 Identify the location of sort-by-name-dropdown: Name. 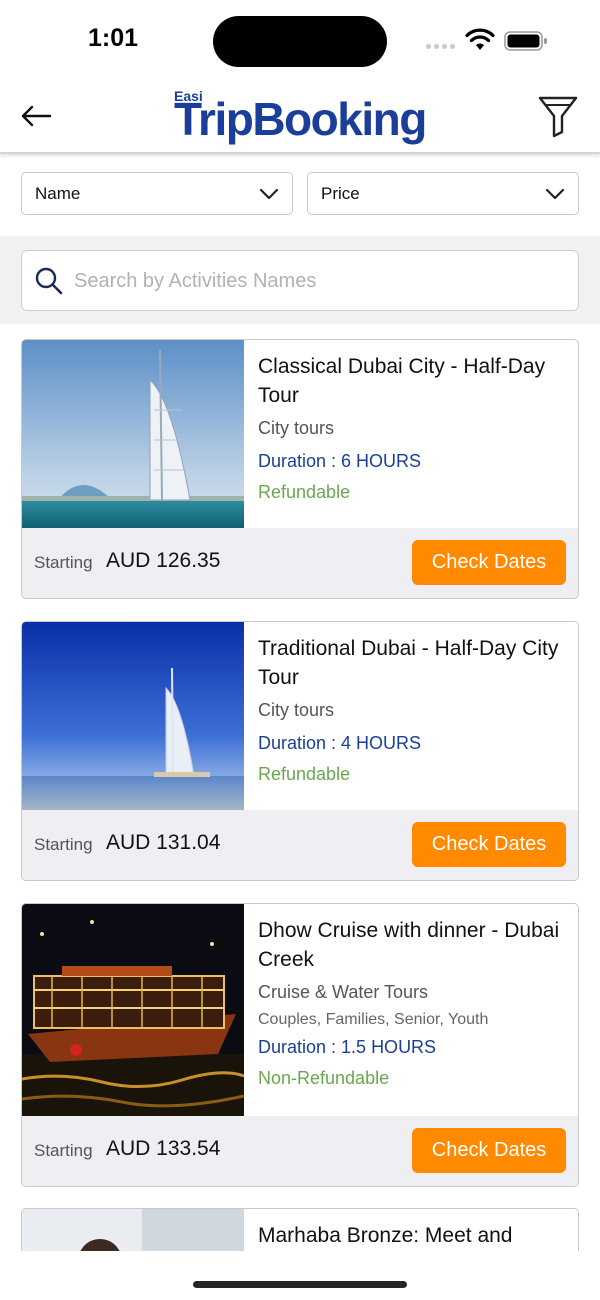
(157, 193).